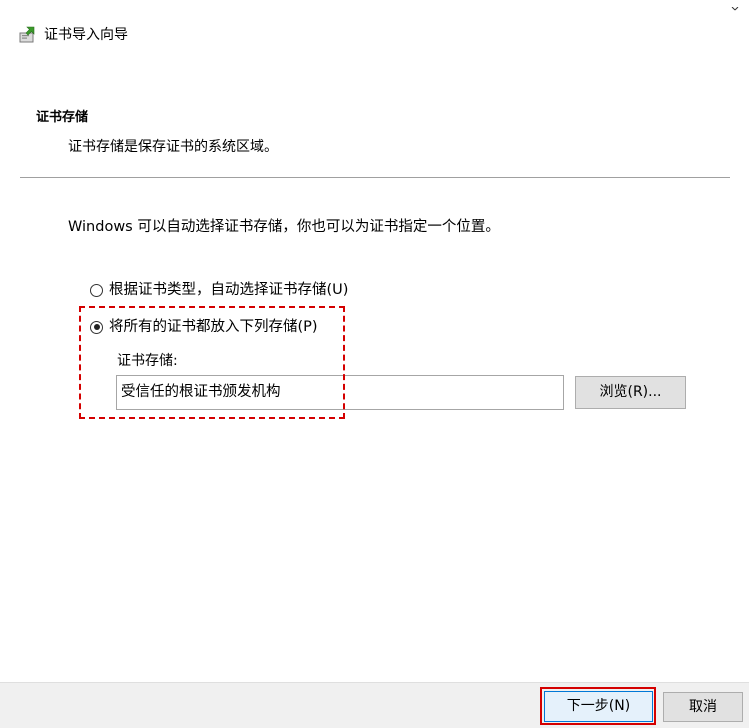 The width and height of the screenshot is (749, 728). Describe the element at coordinates (62, 117) in the screenshot. I see `page-title: 证书存储` at that location.